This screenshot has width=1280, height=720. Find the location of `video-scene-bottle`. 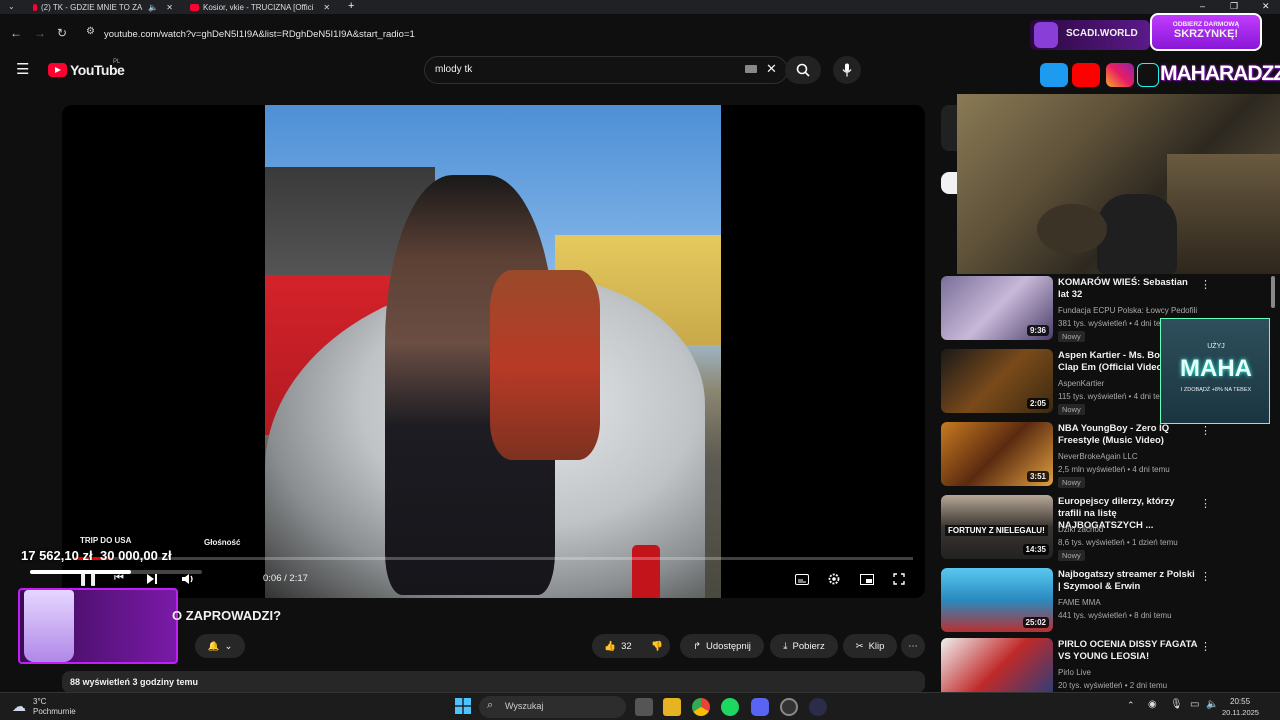

video-scene-bottle is located at coordinates (646, 571).